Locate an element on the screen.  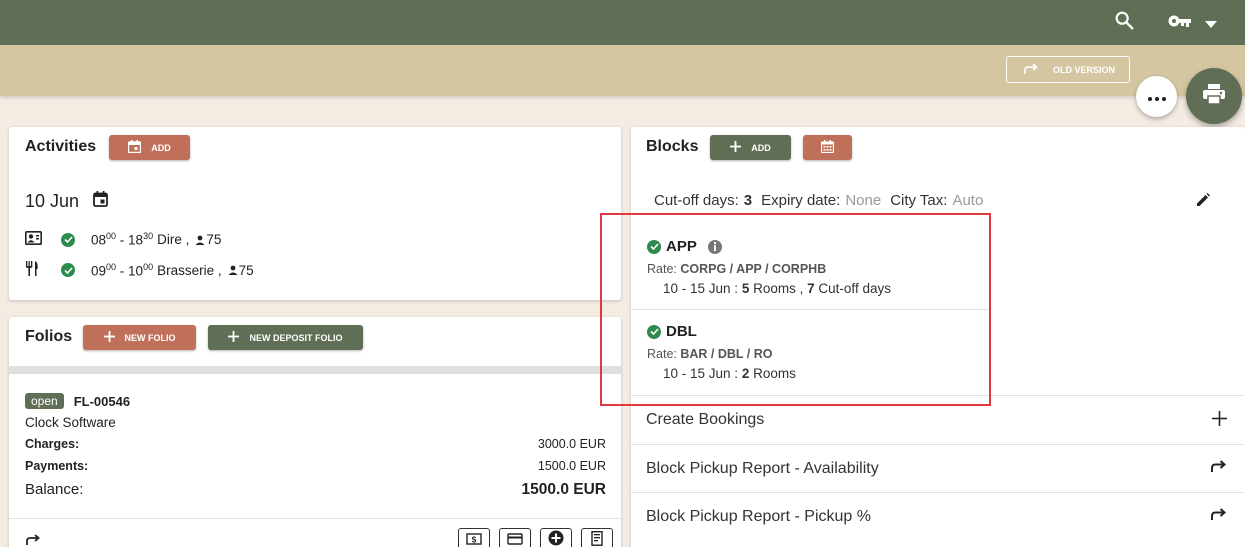
print-button is located at coordinates (1214, 96).